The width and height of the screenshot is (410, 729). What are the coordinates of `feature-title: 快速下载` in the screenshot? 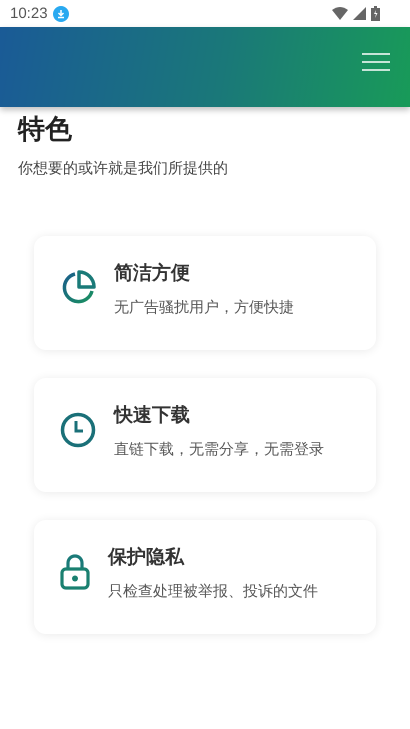 It's located at (152, 415).